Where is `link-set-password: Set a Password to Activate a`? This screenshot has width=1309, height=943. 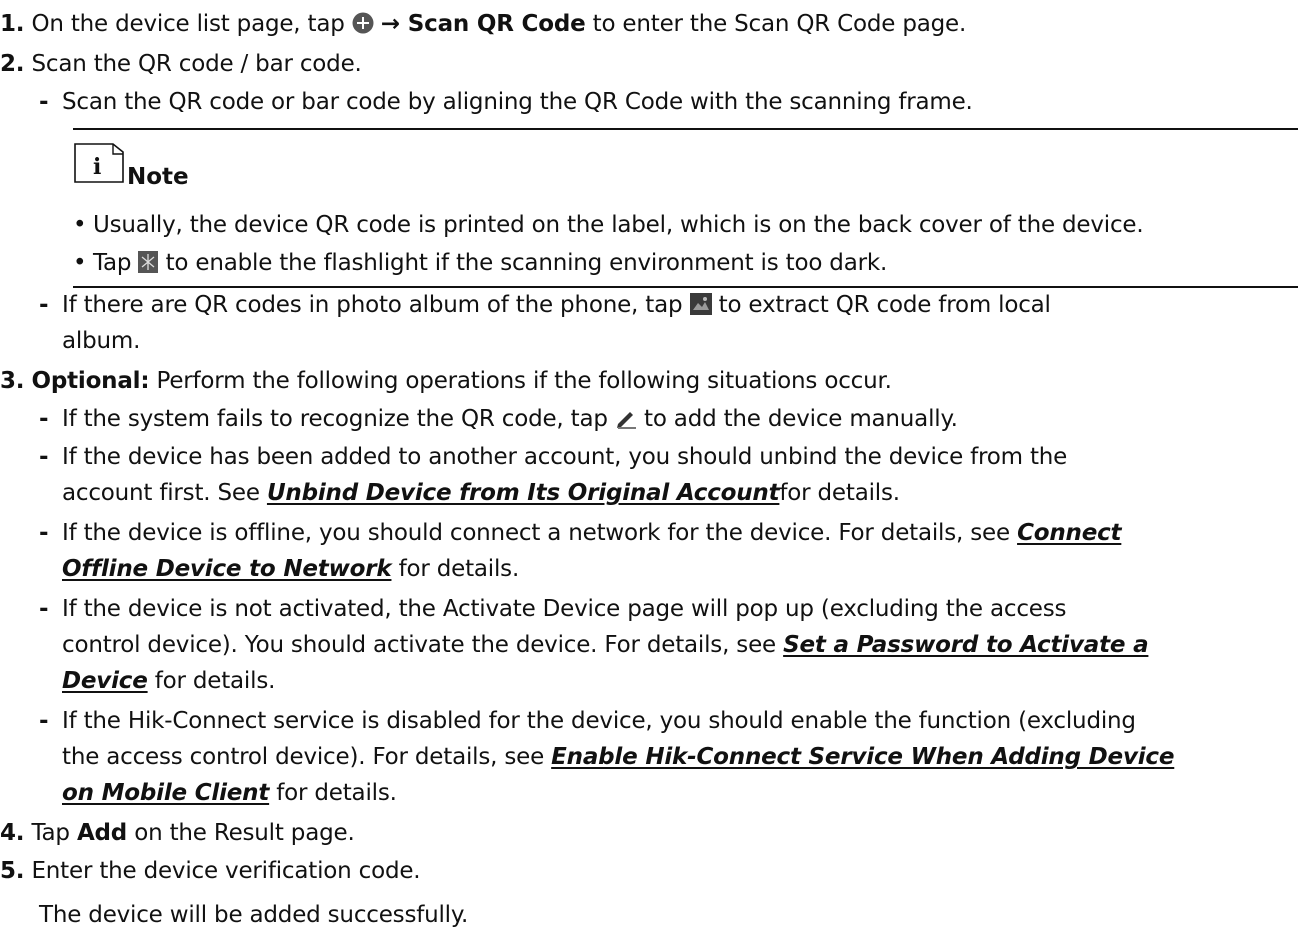 link-set-password: Set a Password to Activate a is located at coordinates (965, 645).